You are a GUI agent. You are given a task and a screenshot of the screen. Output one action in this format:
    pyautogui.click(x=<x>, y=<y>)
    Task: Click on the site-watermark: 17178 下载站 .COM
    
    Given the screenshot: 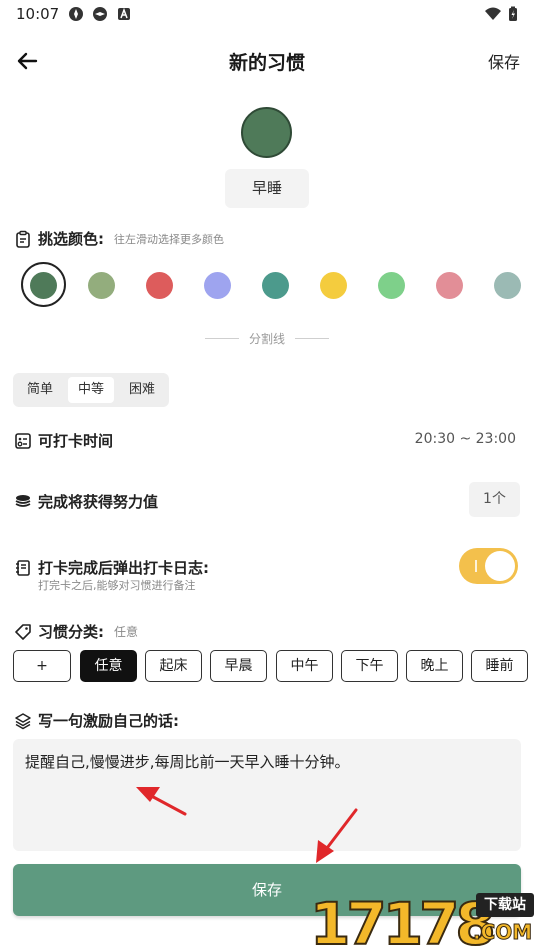 What is the action you would take?
    pyautogui.click(x=421, y=917)
    